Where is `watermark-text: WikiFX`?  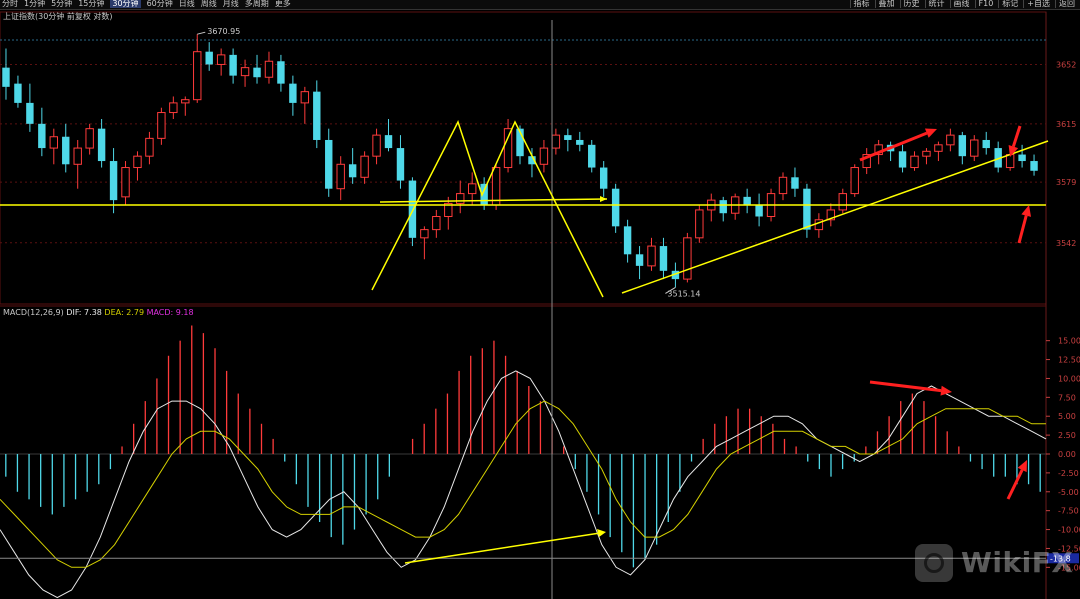
watermark-text: WikiFX is located at coordinates (1017, 562).